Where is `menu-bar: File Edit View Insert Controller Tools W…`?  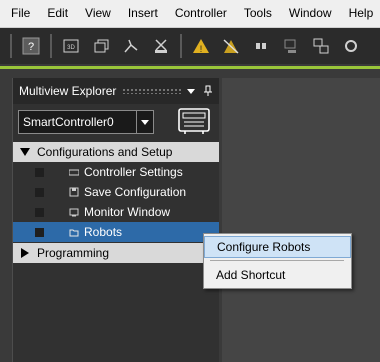
menu-bar: File Edit View Insert Controller Tools W… is located at coordinates (190, 14).